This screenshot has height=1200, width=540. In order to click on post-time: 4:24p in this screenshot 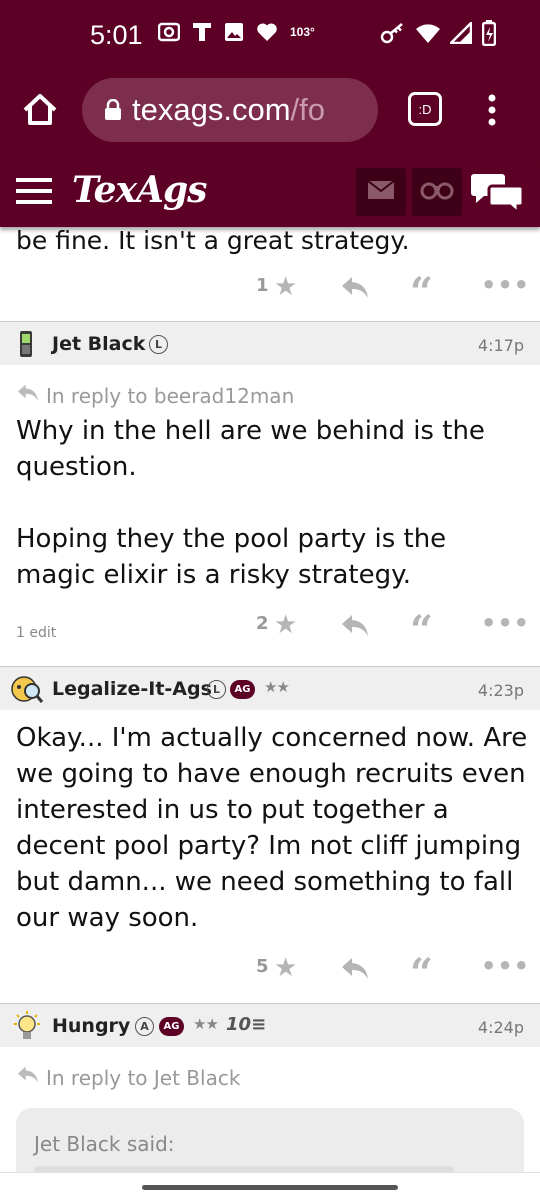, I will do `click(501, 1027)`.